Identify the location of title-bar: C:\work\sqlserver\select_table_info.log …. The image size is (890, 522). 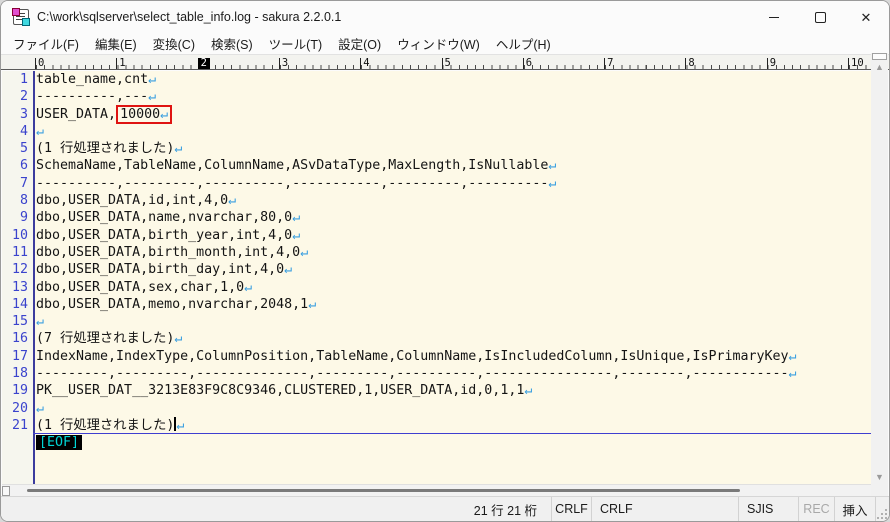
(445, 17).